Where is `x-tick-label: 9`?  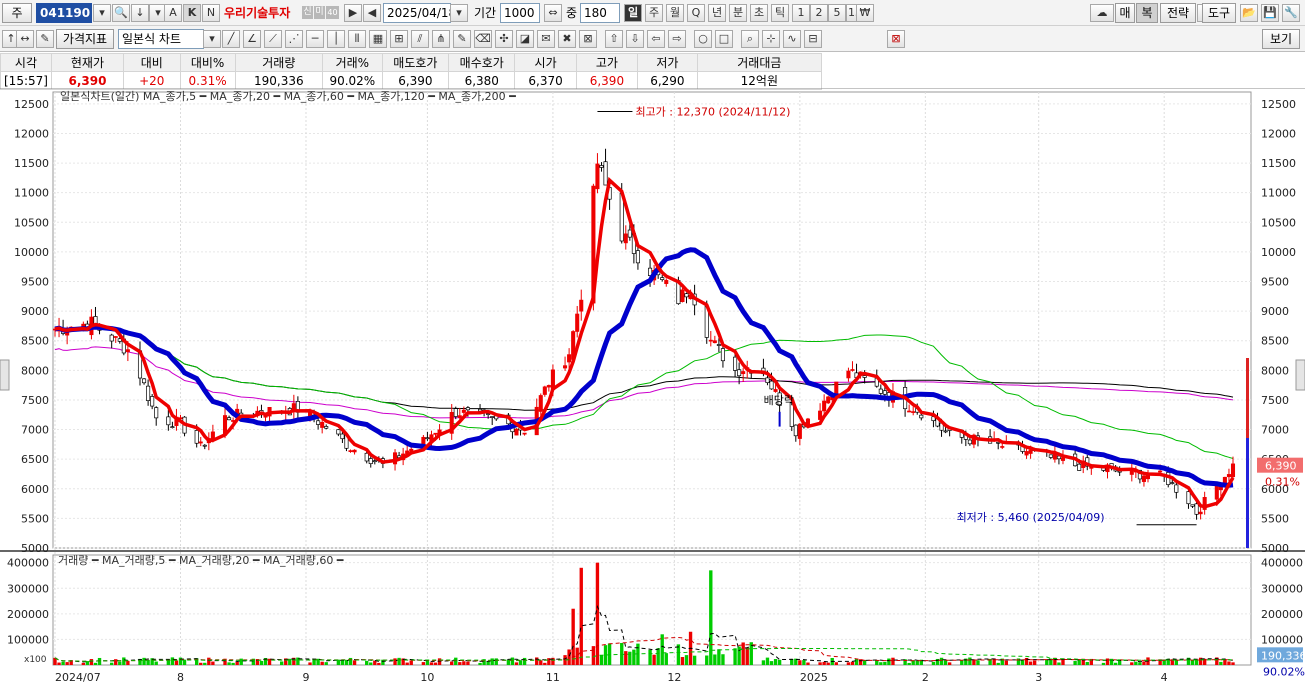 x-tick-label: 9 is located at coordinates (305, 677).